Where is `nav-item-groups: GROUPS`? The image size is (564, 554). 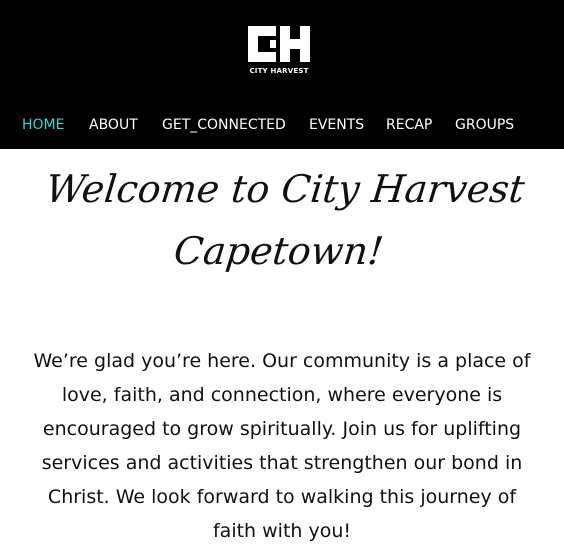
nav-item-groups: GROUPS is located at coordinates (484, 125).